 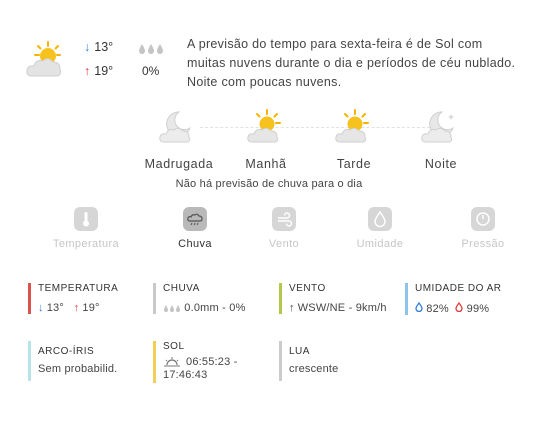 I want to click on rain-value: 0.0mm - 0%, so click(x=215, y=308).